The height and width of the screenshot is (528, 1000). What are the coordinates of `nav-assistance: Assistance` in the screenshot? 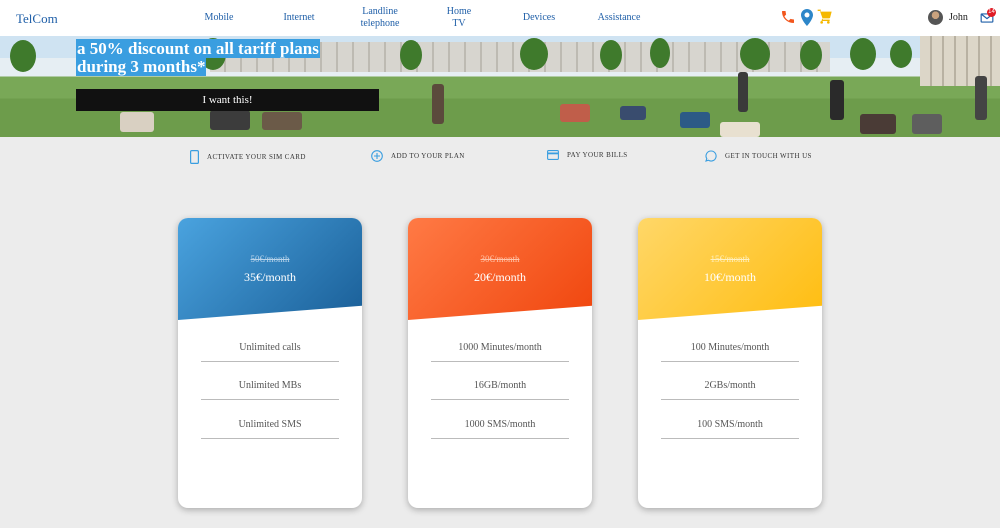 It's located at (619, 18).